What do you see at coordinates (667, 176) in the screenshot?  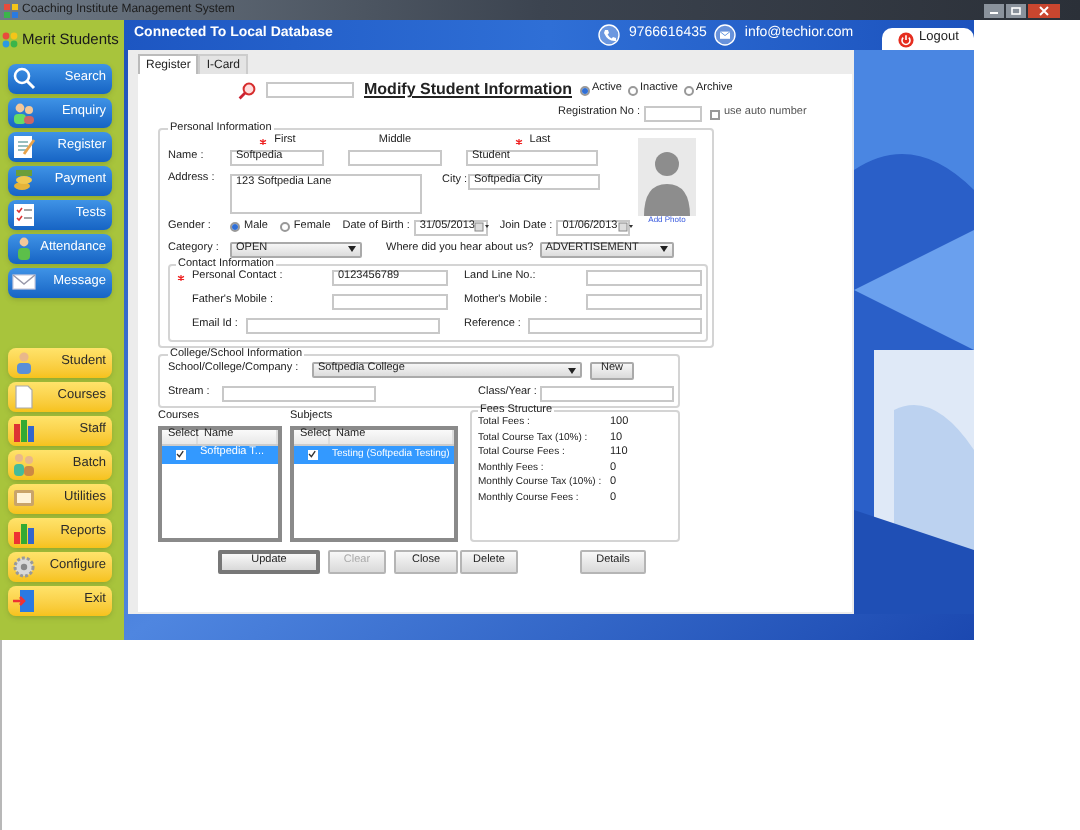 I see `person-silhouette-icon` at bounding box center [667, 176].